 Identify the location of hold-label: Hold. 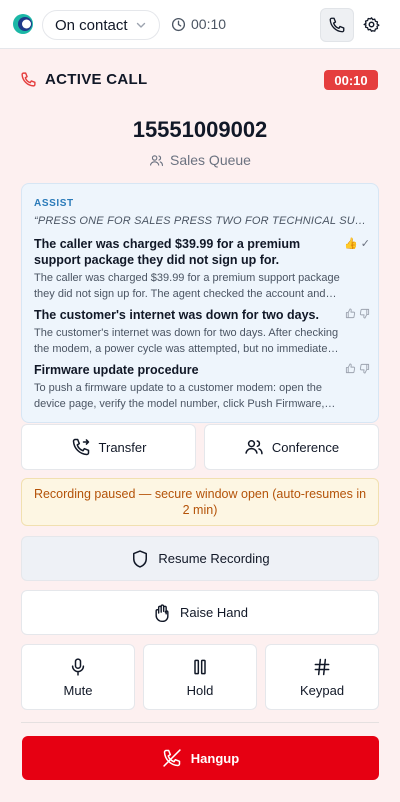
(200, 690).